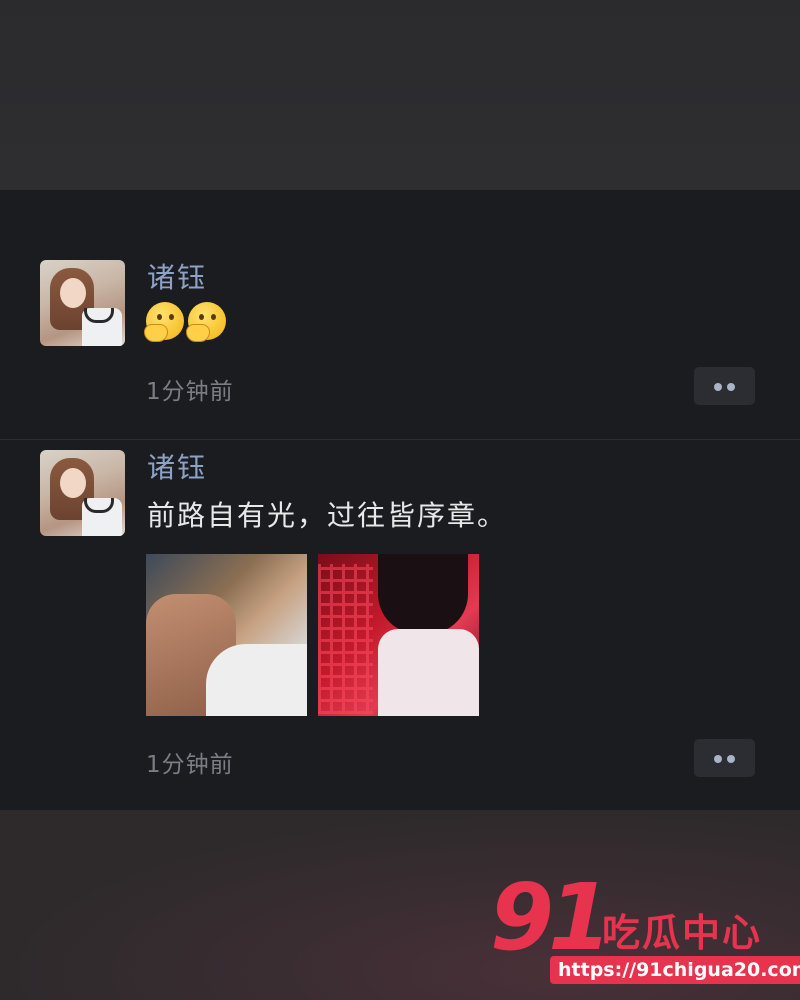  Describe the element at coordinates (327, 515) in the screenshot. I see `post-text: 前路自有光，过往皆序章。` at that location.